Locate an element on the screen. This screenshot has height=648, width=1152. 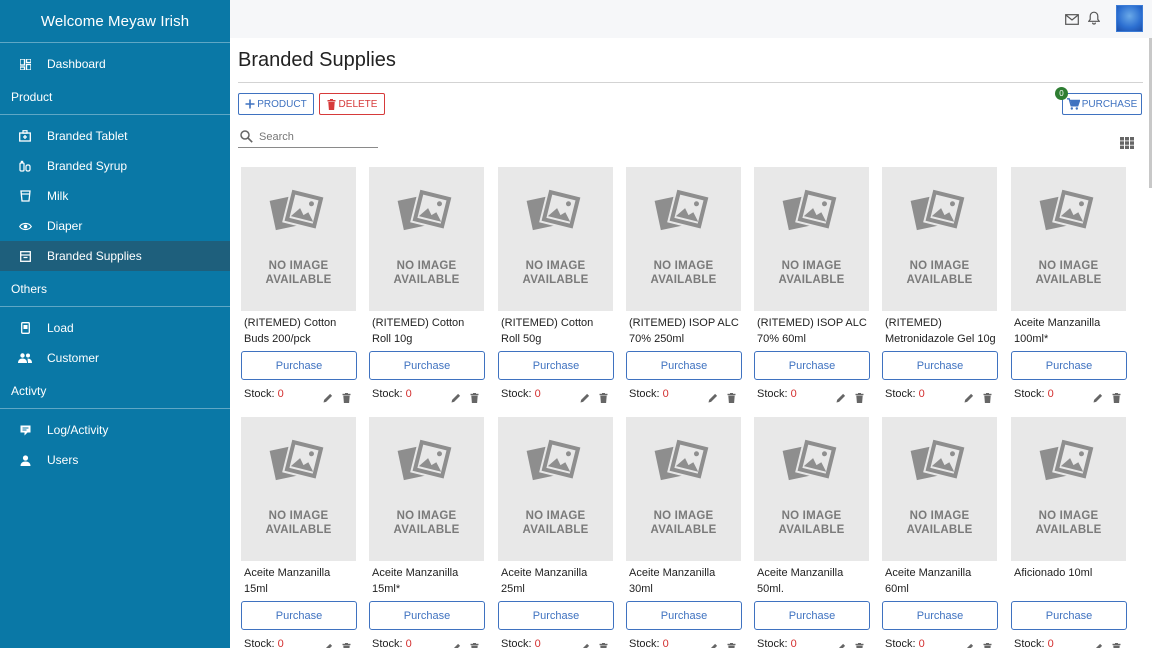
search-input is located at coordinates (314, 136).